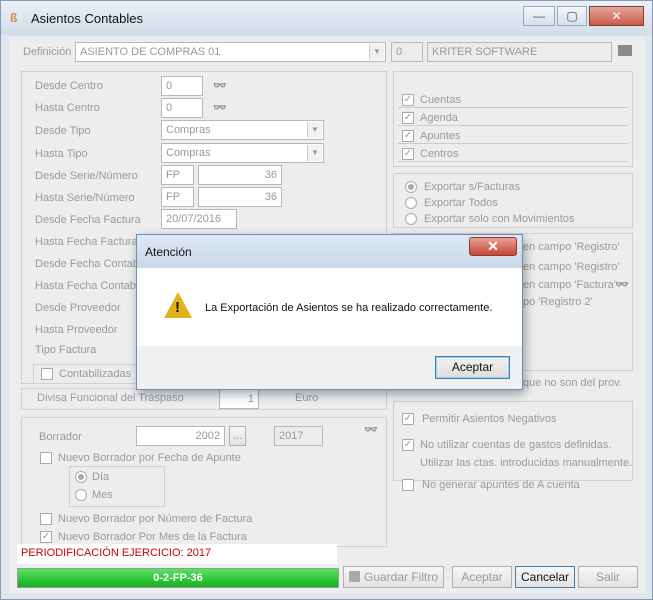 Image resolution: width=653 pixels, height=600 pixels. What do you see at coordinates (501, 485) in the screenshot?
I see `no-generar-label: No generar apuntes de A cuenta` at bounding box center [501, 485].